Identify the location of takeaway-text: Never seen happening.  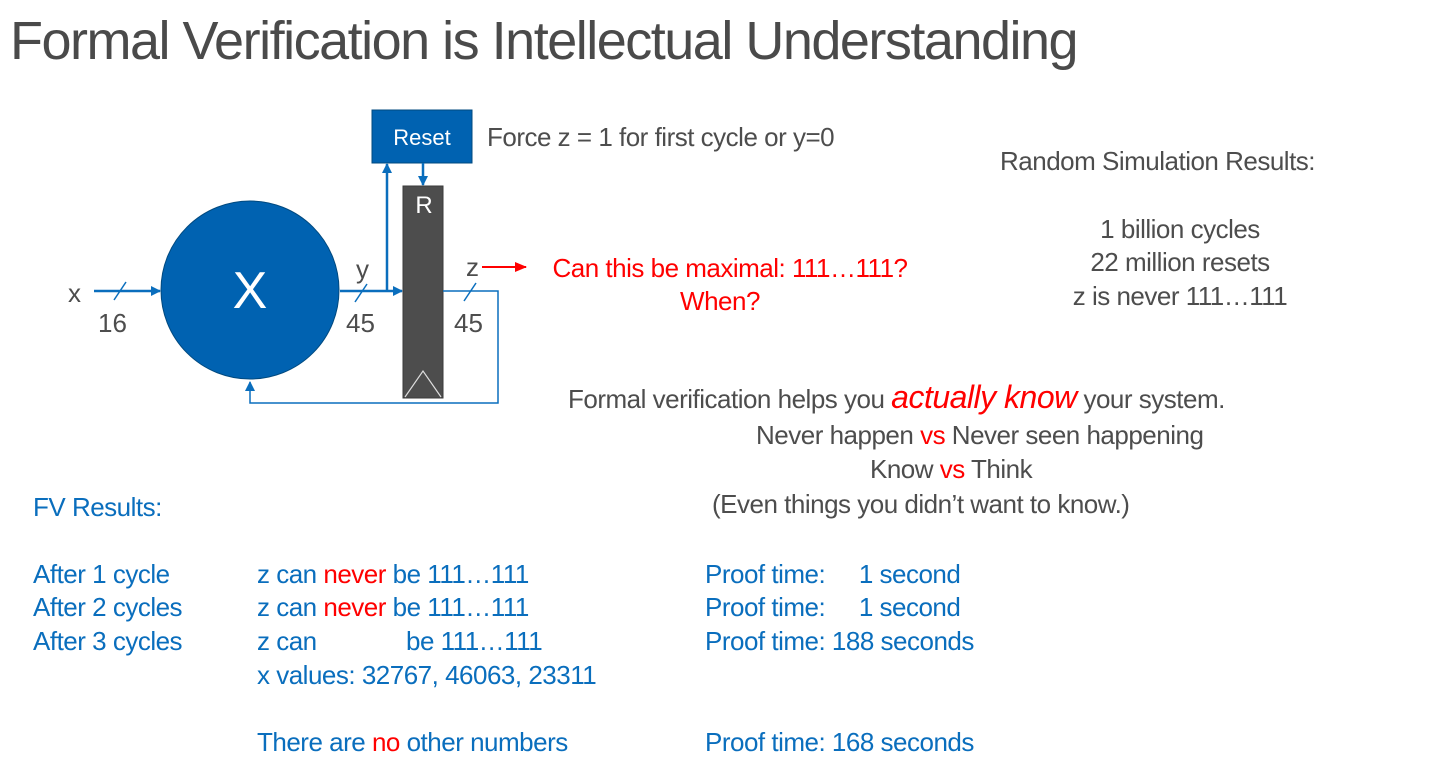
(1074, 435).